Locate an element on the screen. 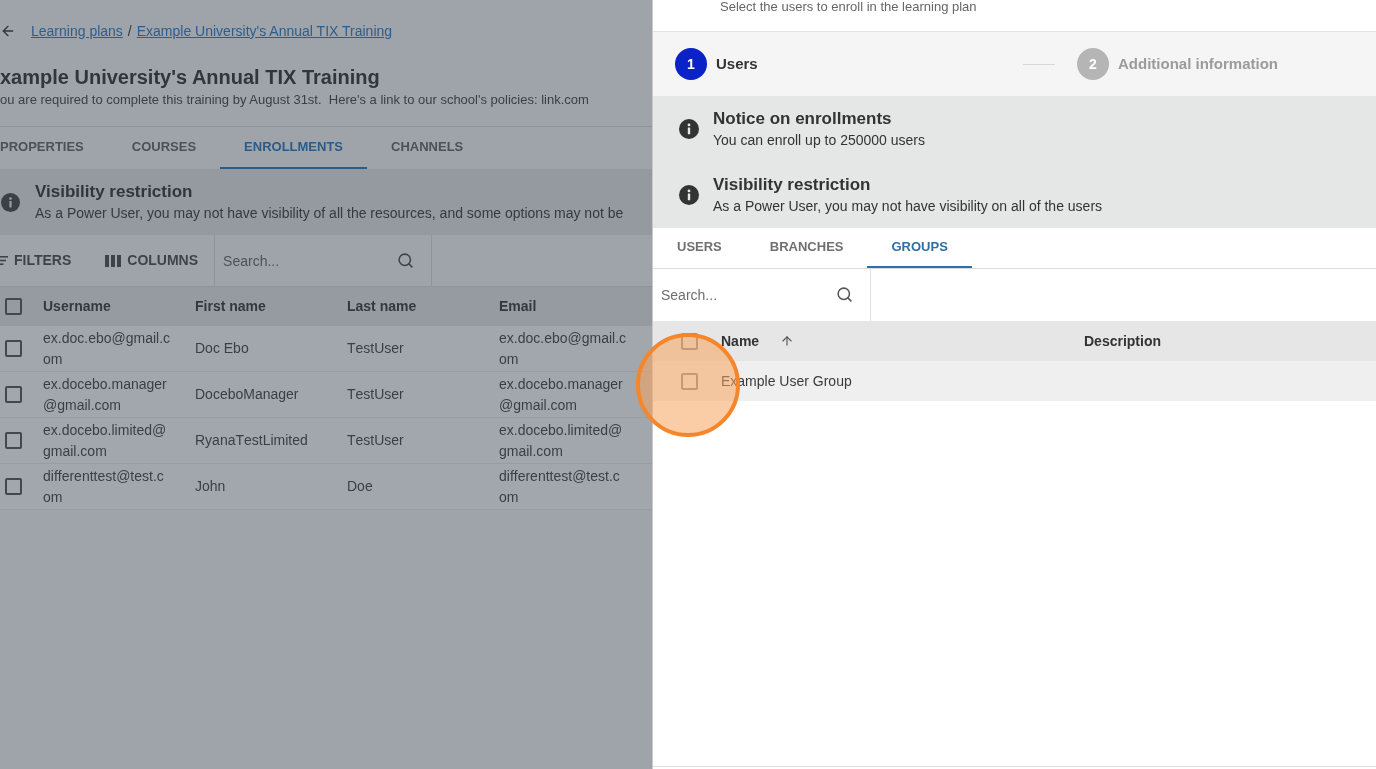 The image size is (1376, 769). tab: USERS is located at coordinates (699, 248).